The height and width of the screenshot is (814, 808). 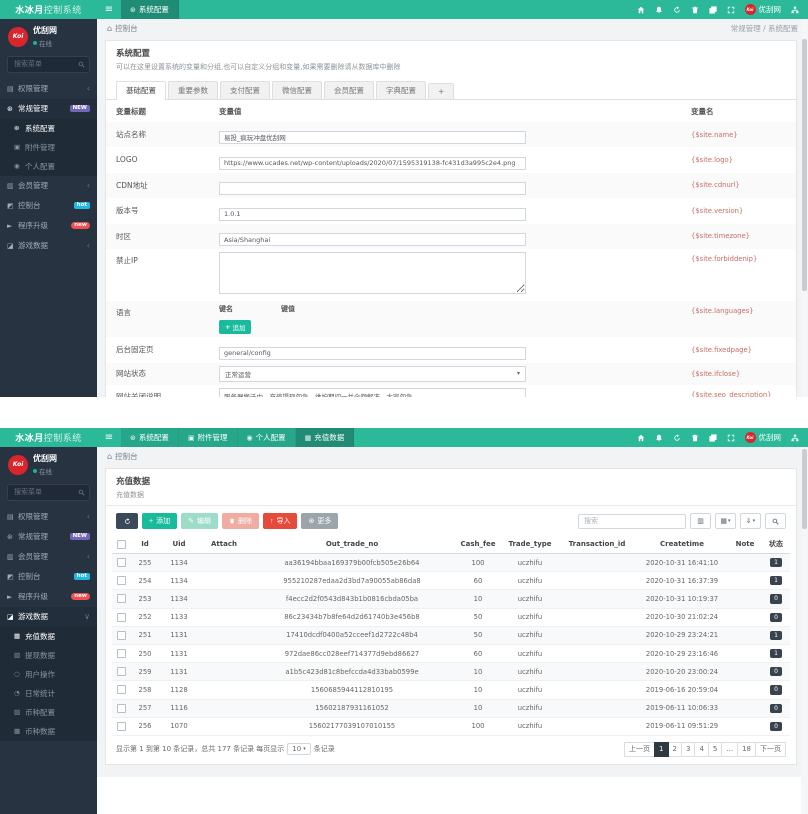 I want to click on page-number-button: 2, so click(x=674, y=749).